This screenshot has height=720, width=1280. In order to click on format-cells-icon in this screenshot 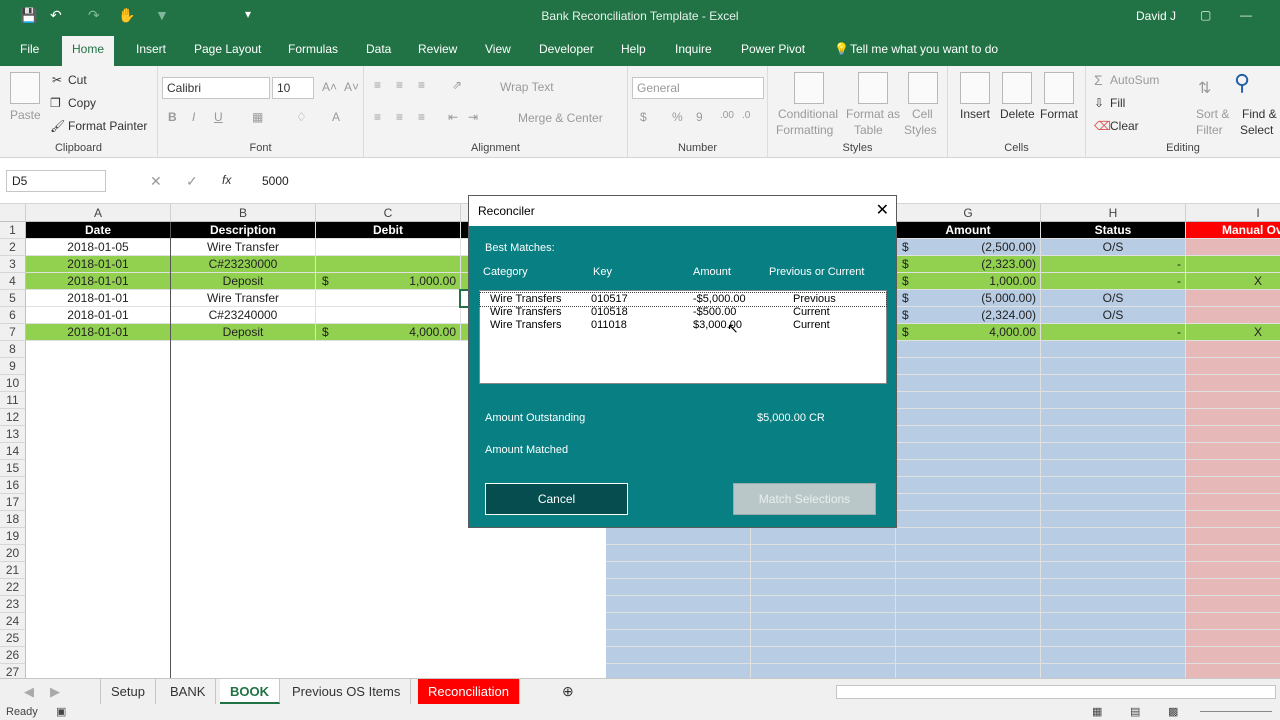, I will do `click(1059, 88)`.